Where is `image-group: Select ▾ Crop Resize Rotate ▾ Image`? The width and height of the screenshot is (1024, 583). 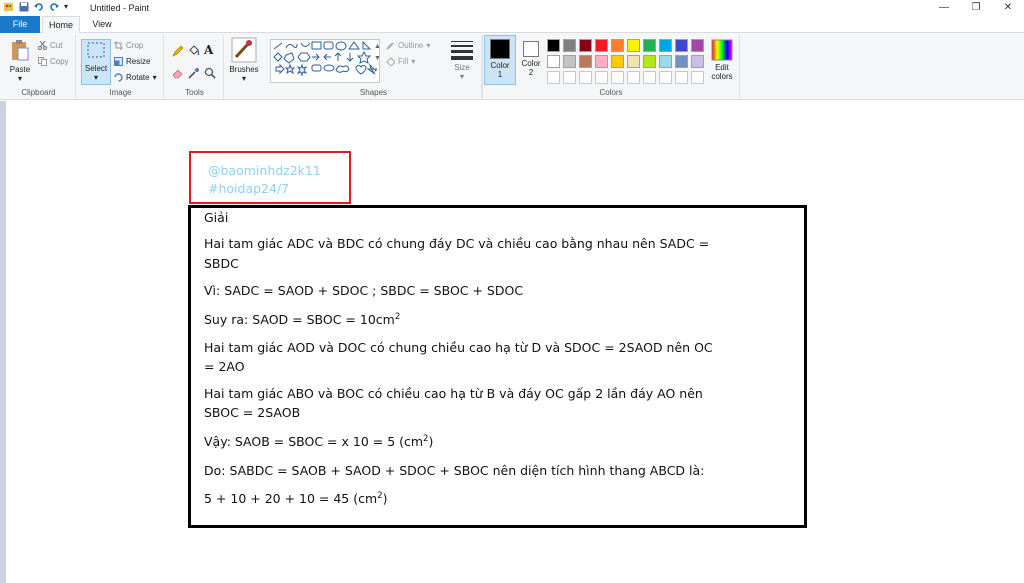
image-group: Select ▾ Crop Resize Rotate ▾ Image is located at coordinates (121, 66).